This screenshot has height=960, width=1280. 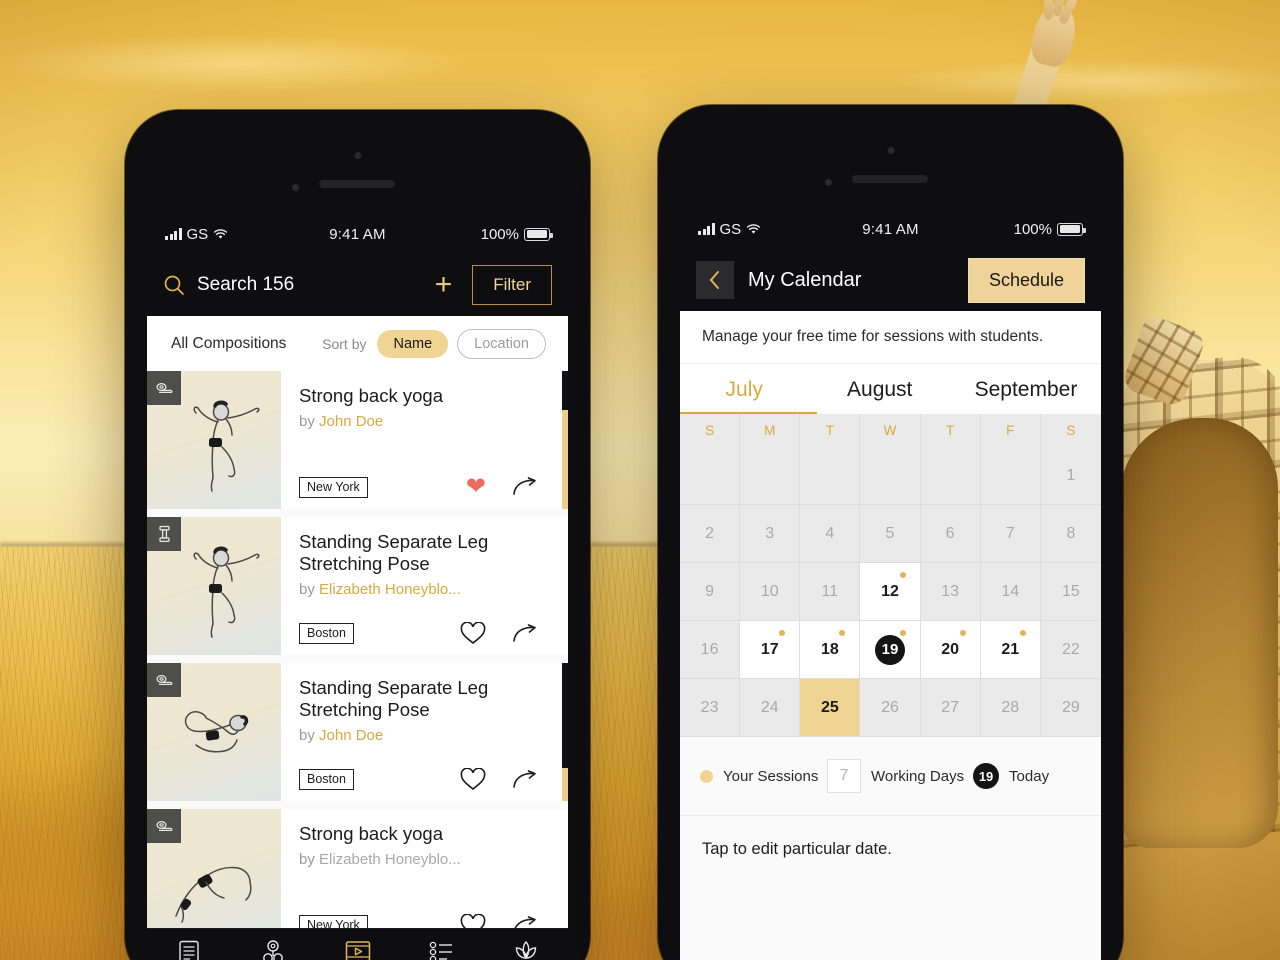 I want to click on tab-my-sessions: My Sessions, so click(x=442, y=949).